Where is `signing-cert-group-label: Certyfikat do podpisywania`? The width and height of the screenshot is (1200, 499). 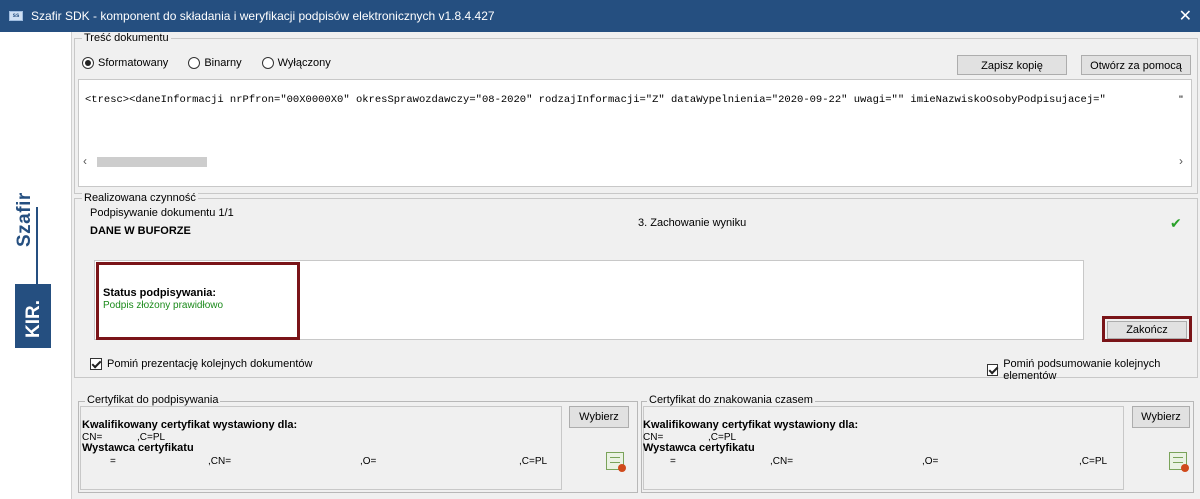
signing-cert-group-label: Certyfikat do podpisywania is located at coordinates (153, 400).